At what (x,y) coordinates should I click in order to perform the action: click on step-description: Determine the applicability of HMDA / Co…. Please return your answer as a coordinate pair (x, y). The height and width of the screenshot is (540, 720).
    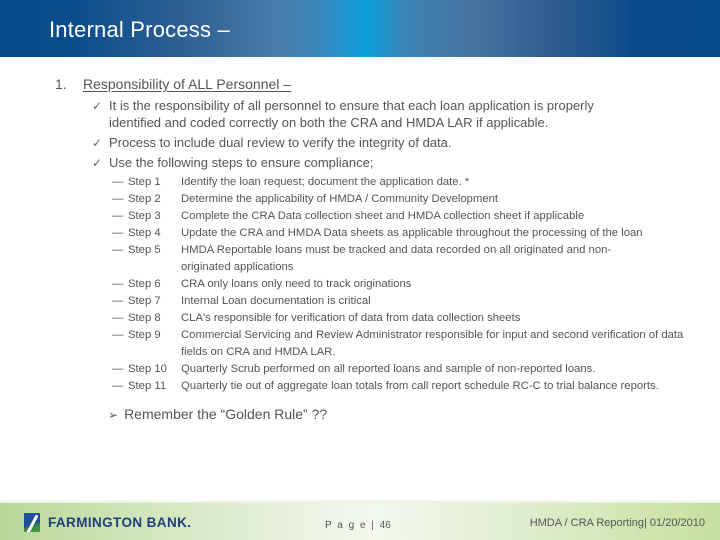
    Looking at the image, I should click on (340, 199).